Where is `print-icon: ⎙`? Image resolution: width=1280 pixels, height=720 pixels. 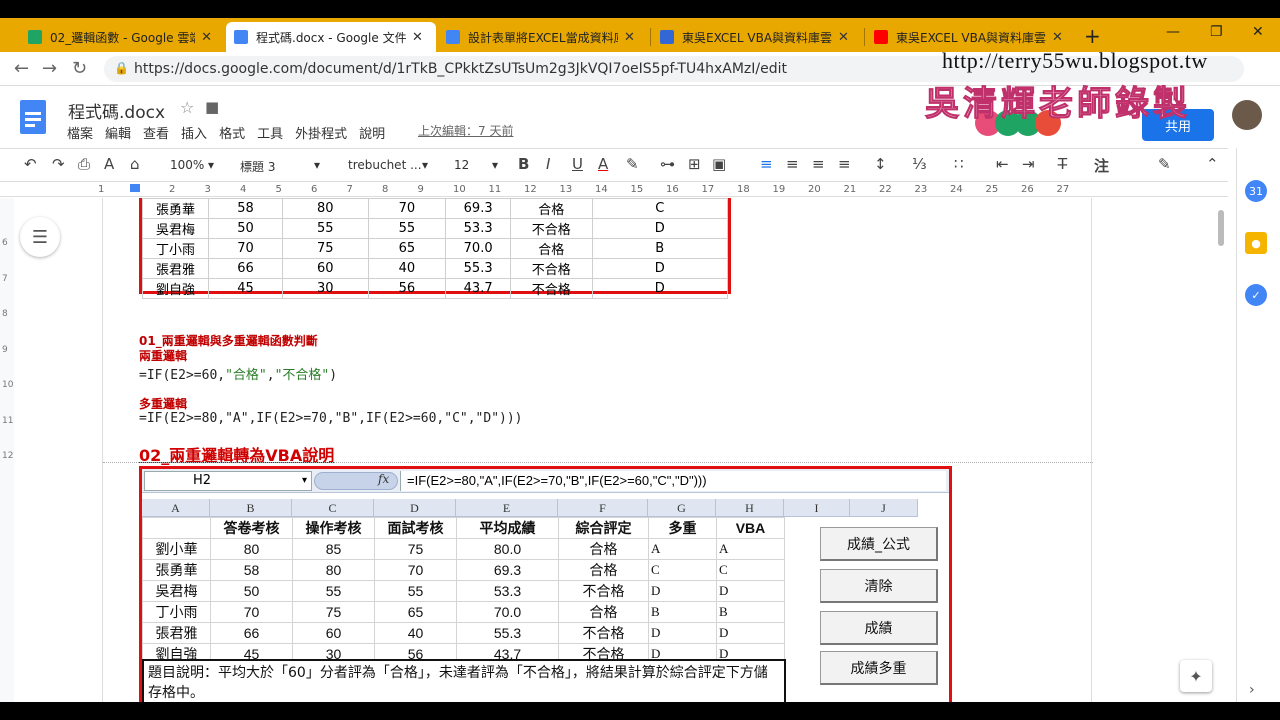 print-icon: ⎙ is located at coordinates (84, 164).